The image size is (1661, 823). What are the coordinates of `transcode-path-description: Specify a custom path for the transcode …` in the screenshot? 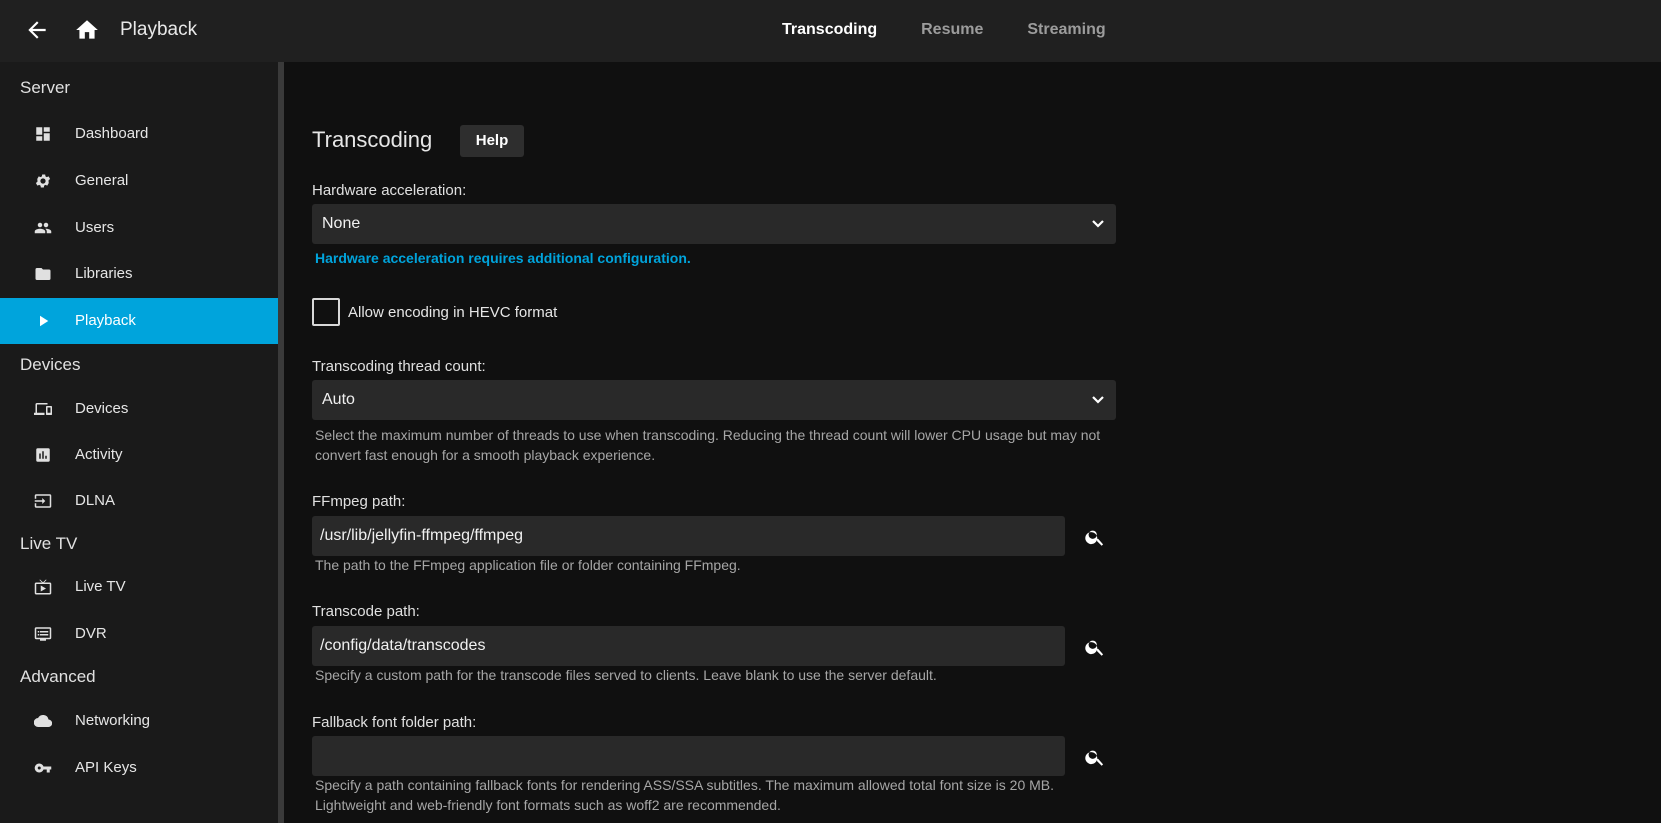 It's located at (626, 675).